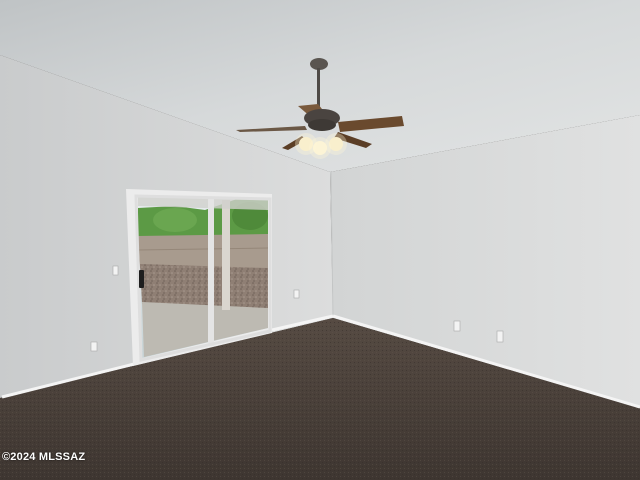 This screenshot has width=640, height=480. What do you see at coordinates (211, 272) in the screenshot?
I see `door-divider` at bounding box center [211, 272].